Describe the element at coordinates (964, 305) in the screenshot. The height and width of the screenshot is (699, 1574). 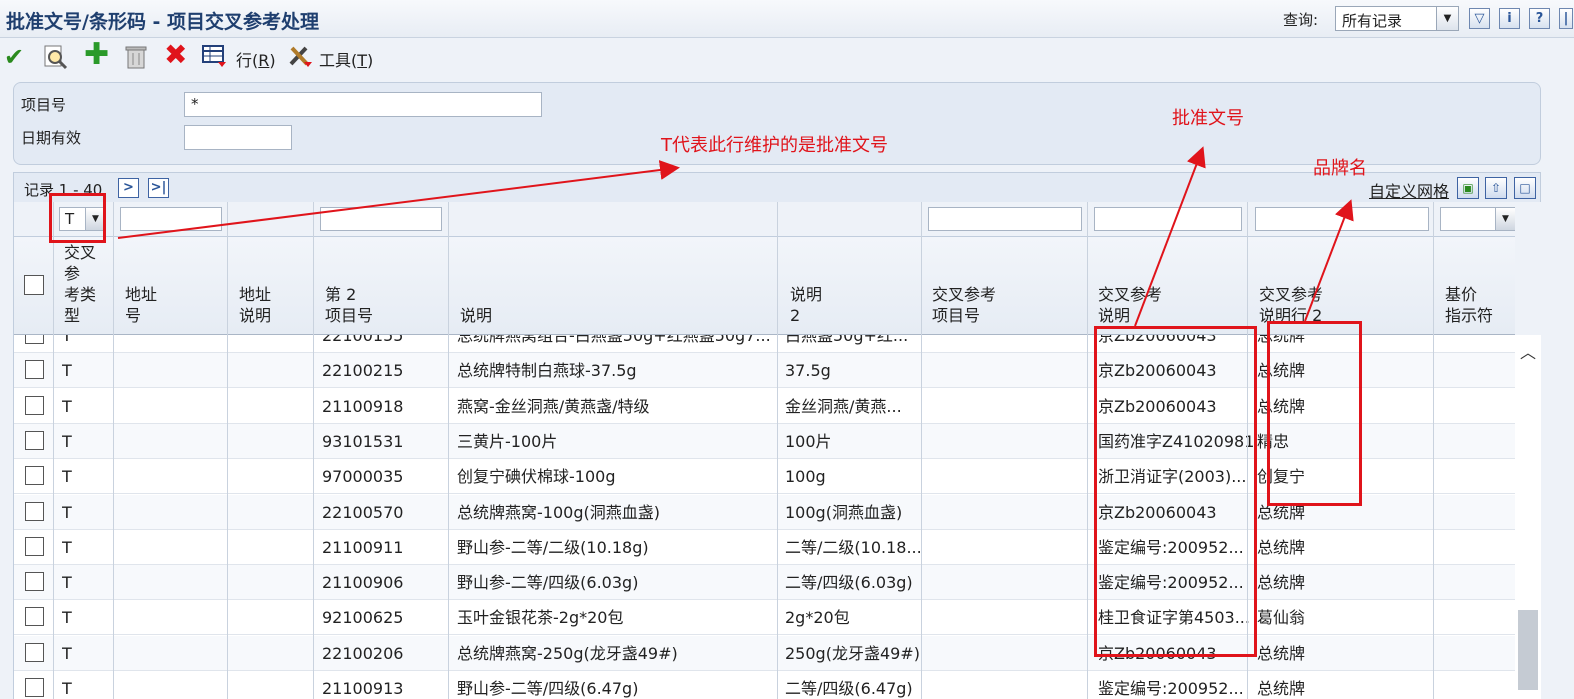
I see `header-xref-item: 交叉参考 项目号` at that location.